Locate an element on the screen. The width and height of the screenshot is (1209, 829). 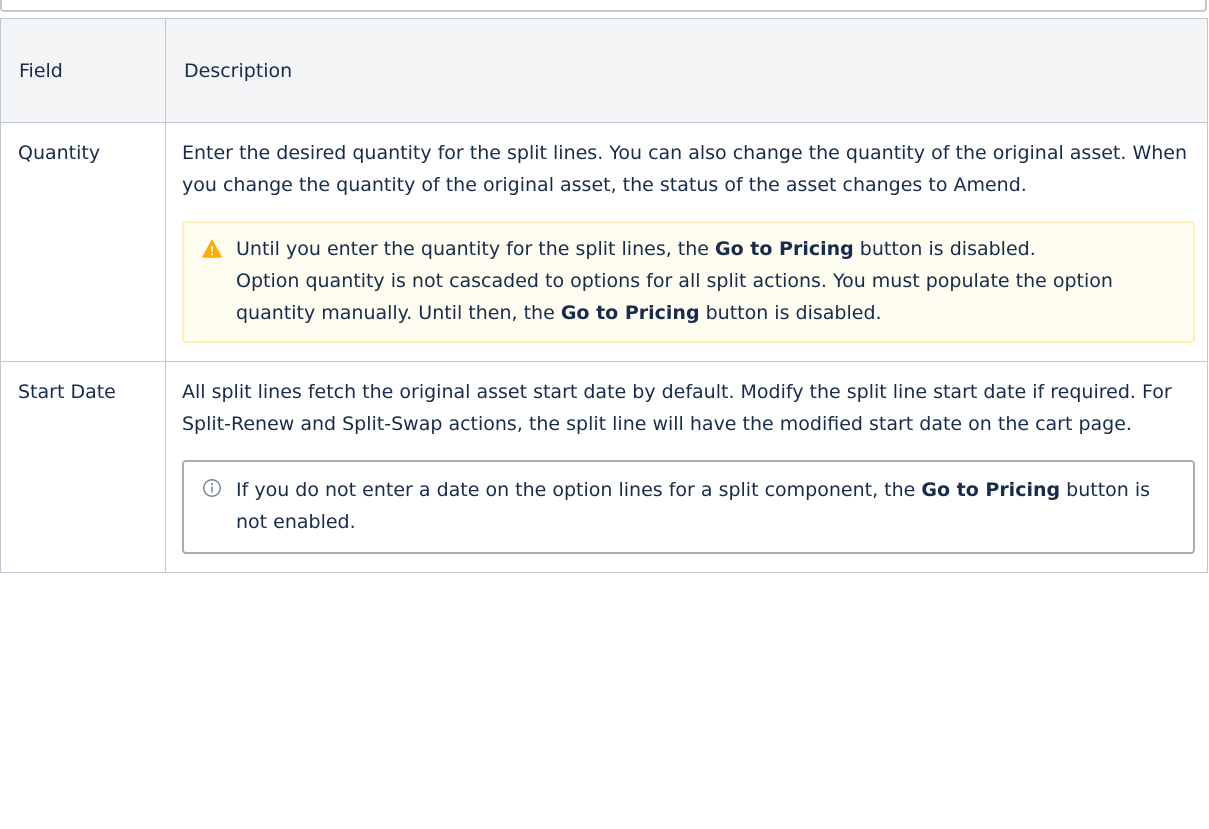
field-name-cell: Quantity is located at coordinates (83, 242).